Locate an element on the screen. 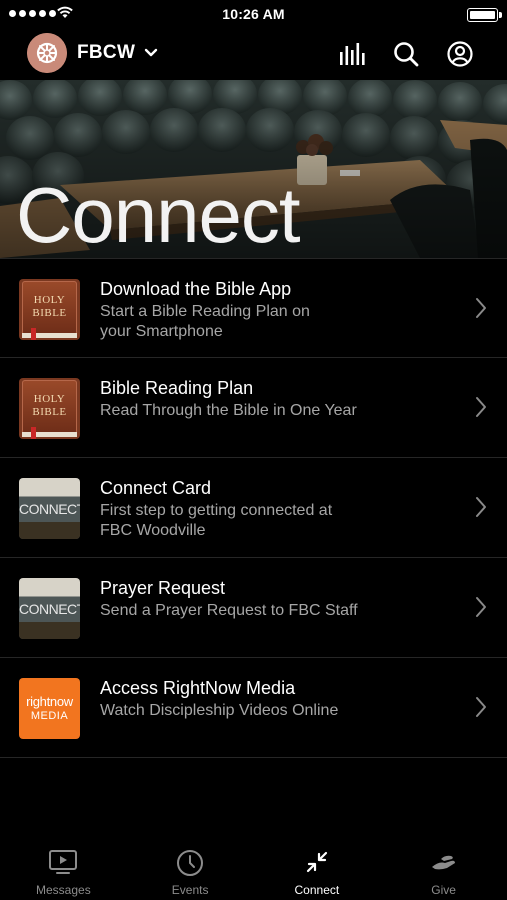  church-logo-mark-icon is located at coordinates (47, 53).